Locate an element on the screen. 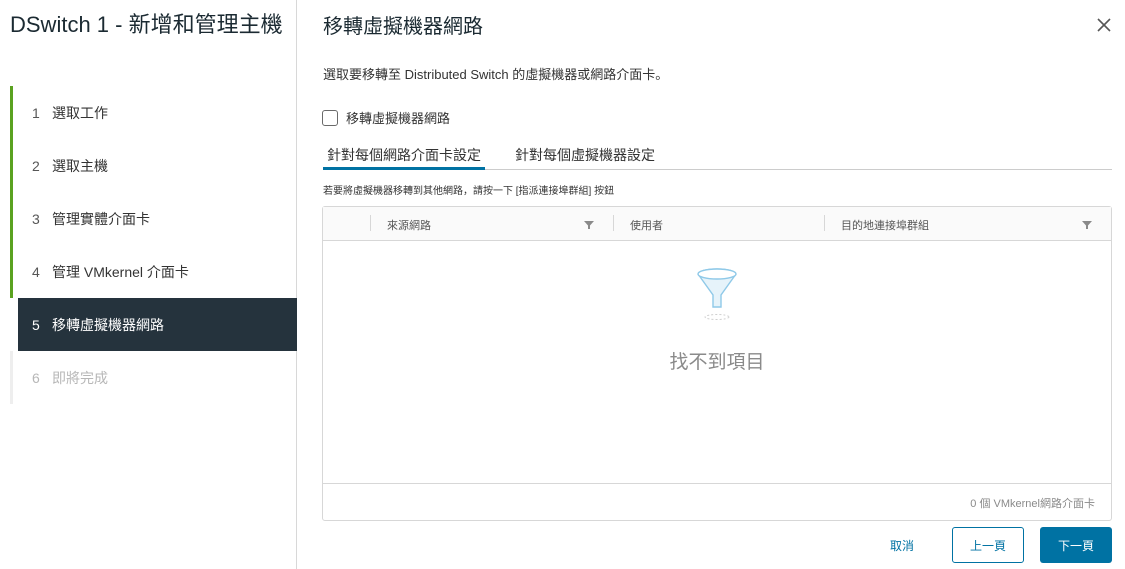 This screenshot has height=569, width=1125. step-label: 即將完成 is located at coordinates (80, 377).